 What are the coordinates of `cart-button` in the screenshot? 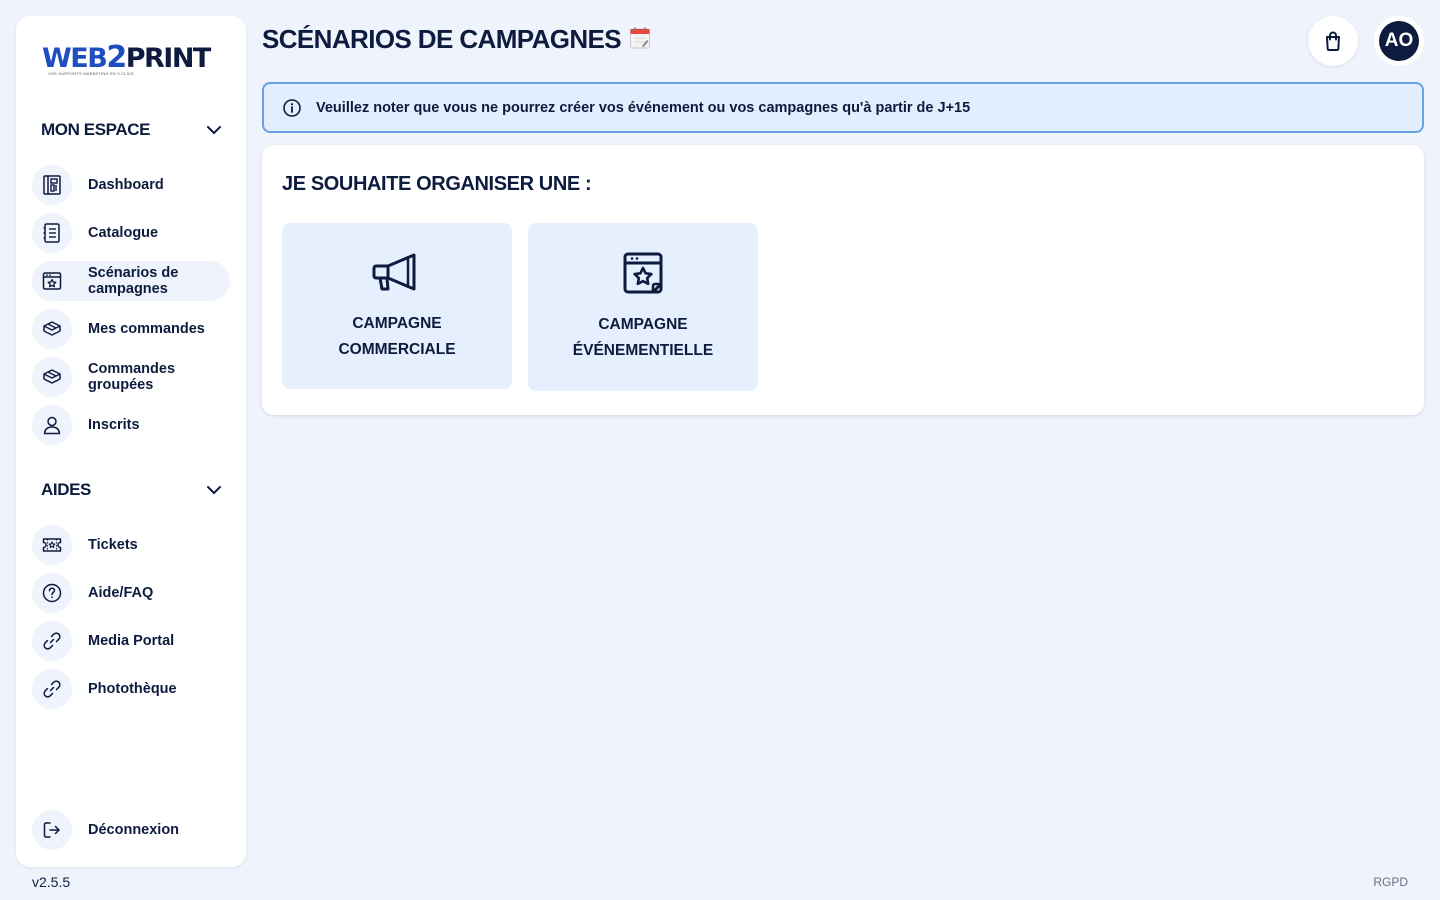 It's located at (1333, 41).